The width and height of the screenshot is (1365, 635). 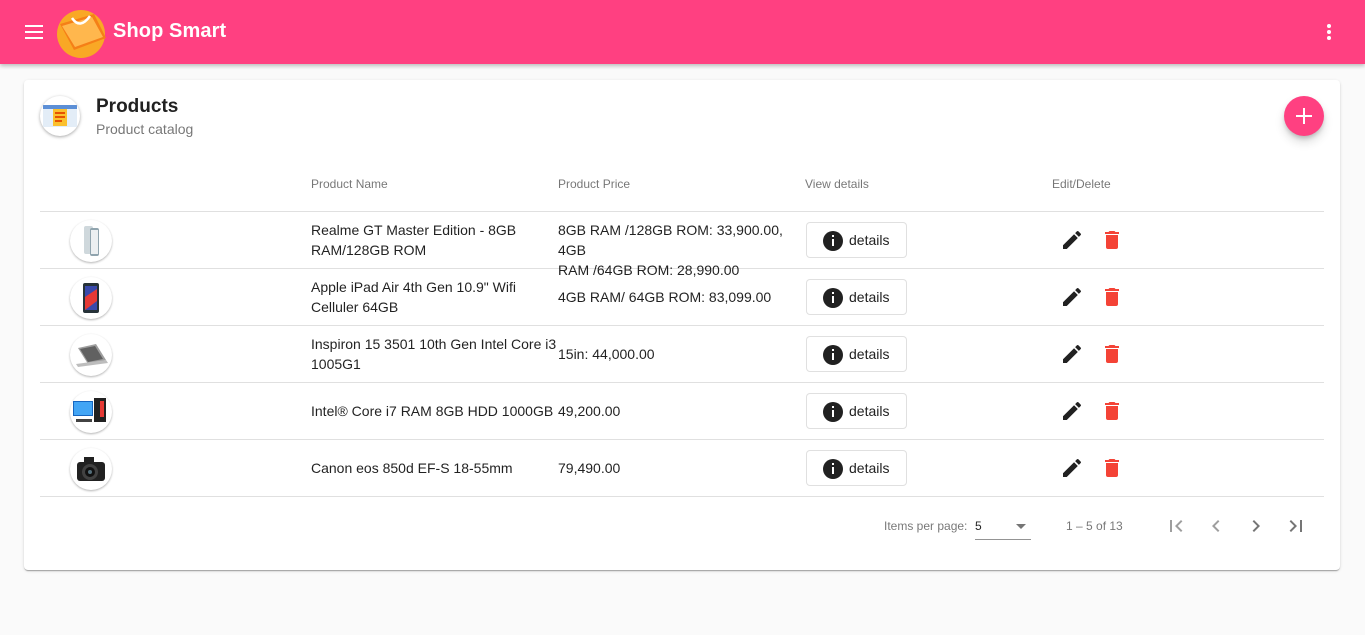 What do you see at coordinates (170, 31) in the screenshot?
I see `app-title: Shop Smart` at bounding box center [170, 31].